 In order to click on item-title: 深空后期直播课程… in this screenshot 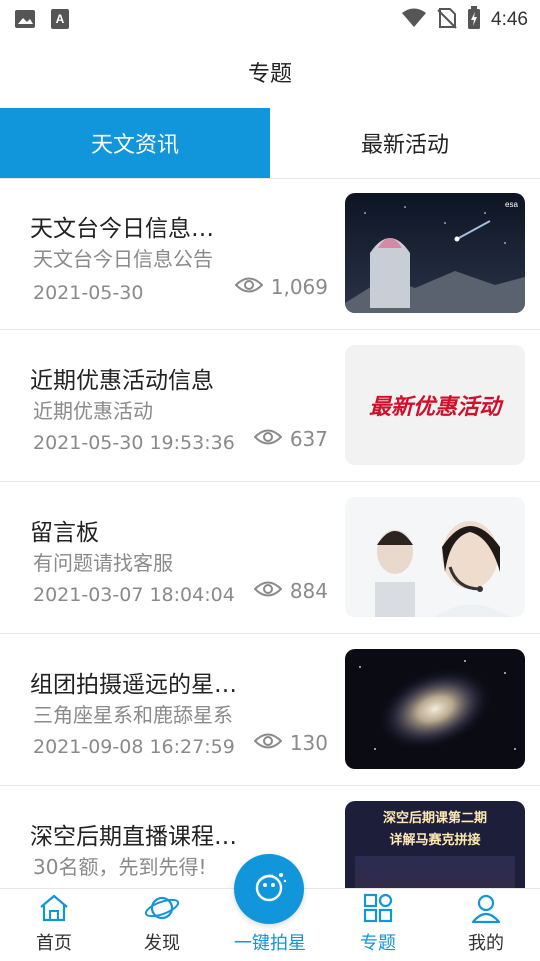, I will do `click(133, 837)`.